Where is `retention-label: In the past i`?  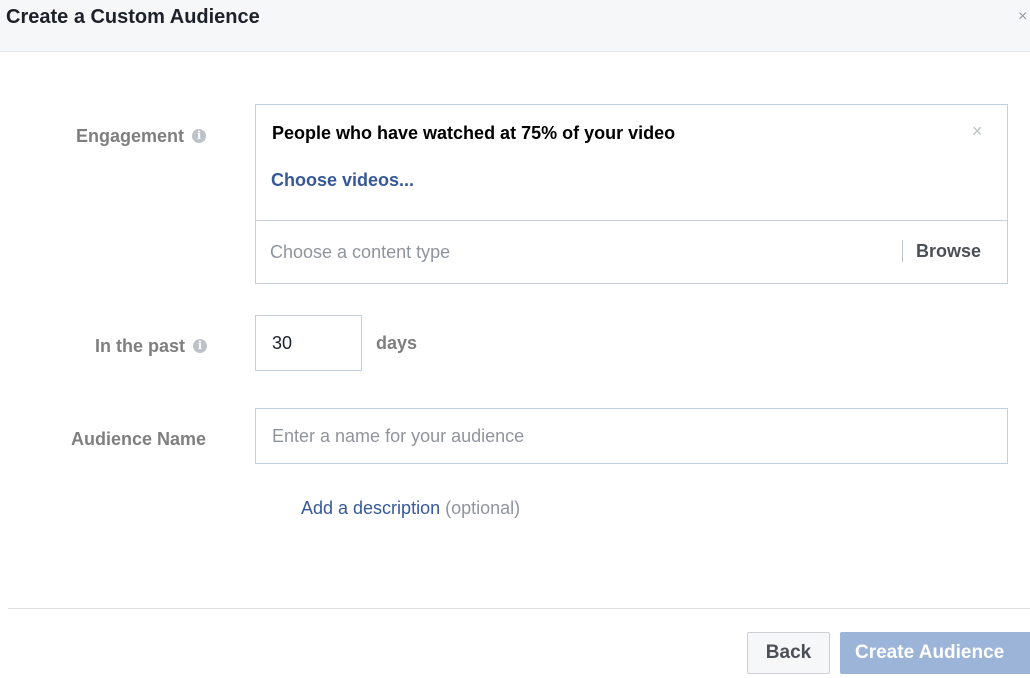
retention-label: In the past i is located at coordinates (151, 346).